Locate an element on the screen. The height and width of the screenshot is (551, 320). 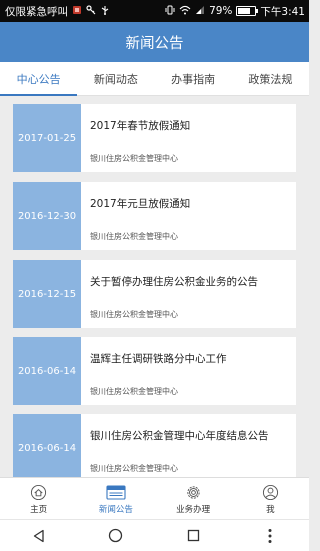
list-item: 2016-12-15 关于暂停办理住房公积金业务的公告 银川住房公积金管理中心 is located at coordinates (154, 294).